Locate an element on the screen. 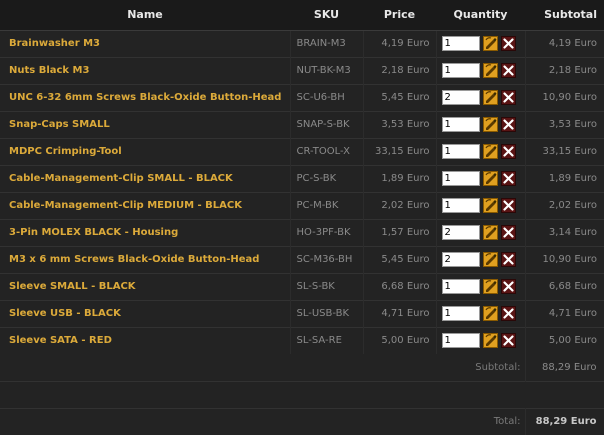  product-price: 6,68 Euro is located at coordinates (400, 286).